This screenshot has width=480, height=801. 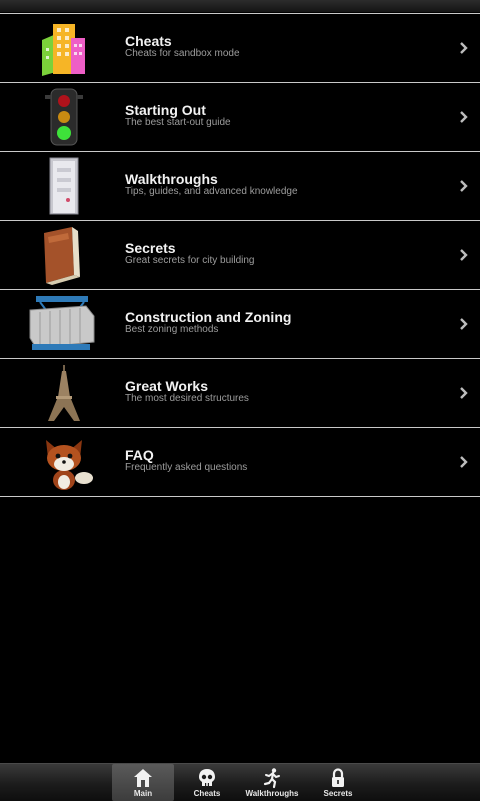 What do you see at coordinates (207, 777) in the screenshot?
I see `skull-icon` at bounding box center [207, 777].